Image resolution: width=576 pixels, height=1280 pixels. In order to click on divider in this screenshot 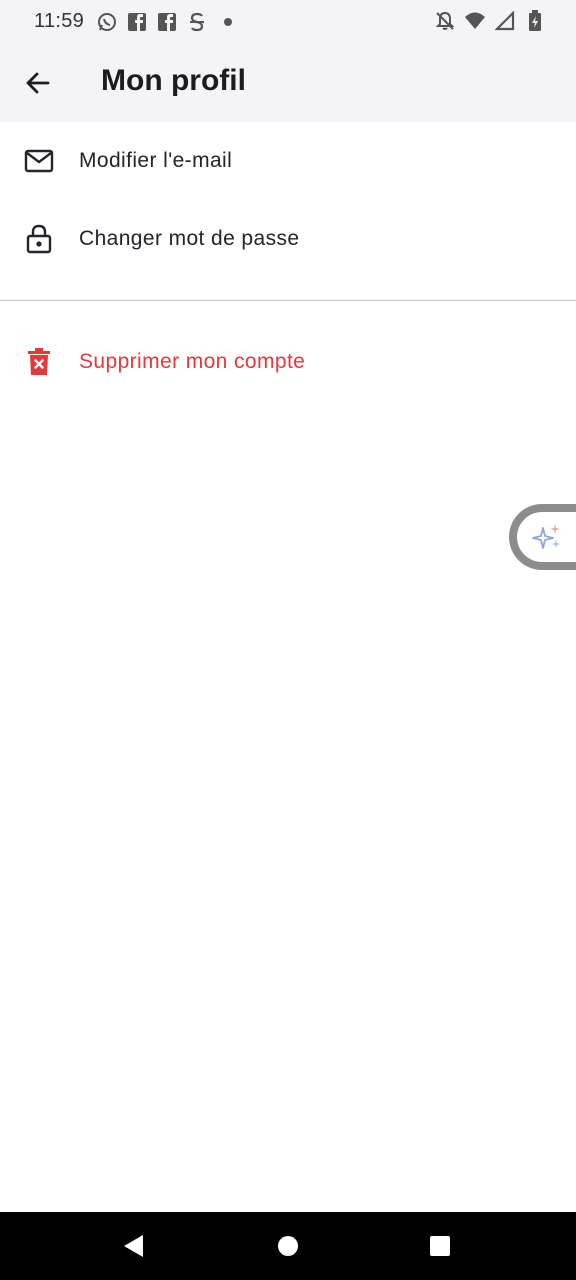, I will do `click(288, 300)`.